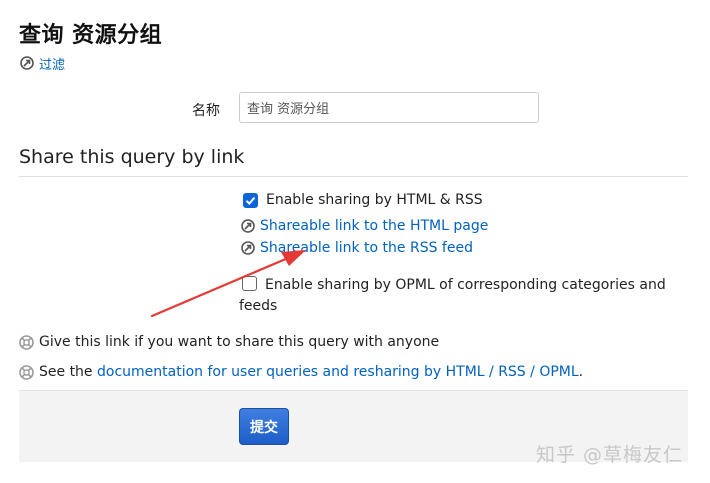 Image resolution: width=710 pixels, height=483 pixels. I want to click on opml-checkbox, so click(249, 283).